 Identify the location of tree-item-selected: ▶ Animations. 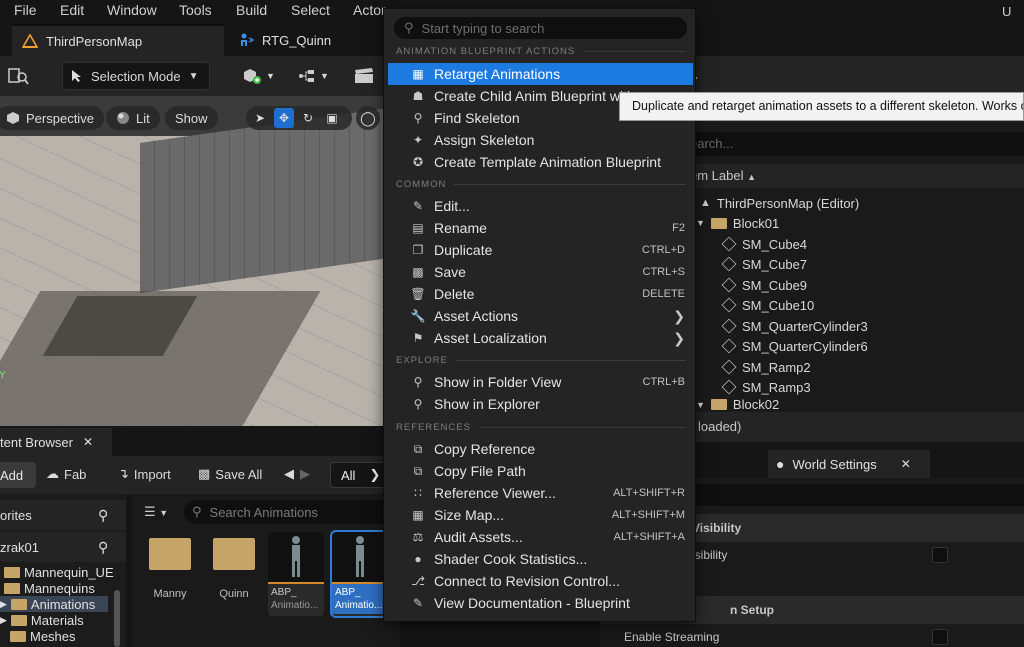
(54, 604).